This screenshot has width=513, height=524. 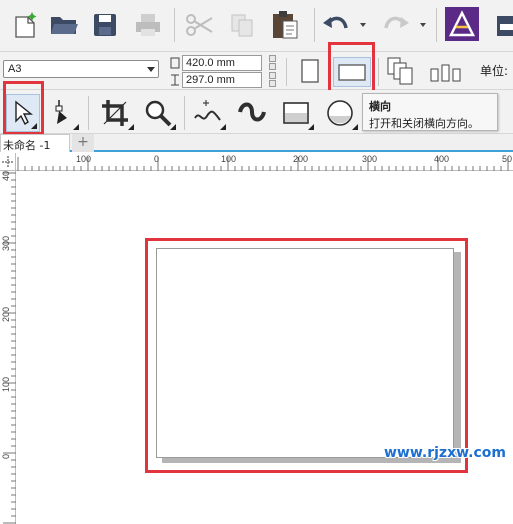 I want to click on tooltip-description: 打开和关闭横向方向。, so click(x=424, y=123).